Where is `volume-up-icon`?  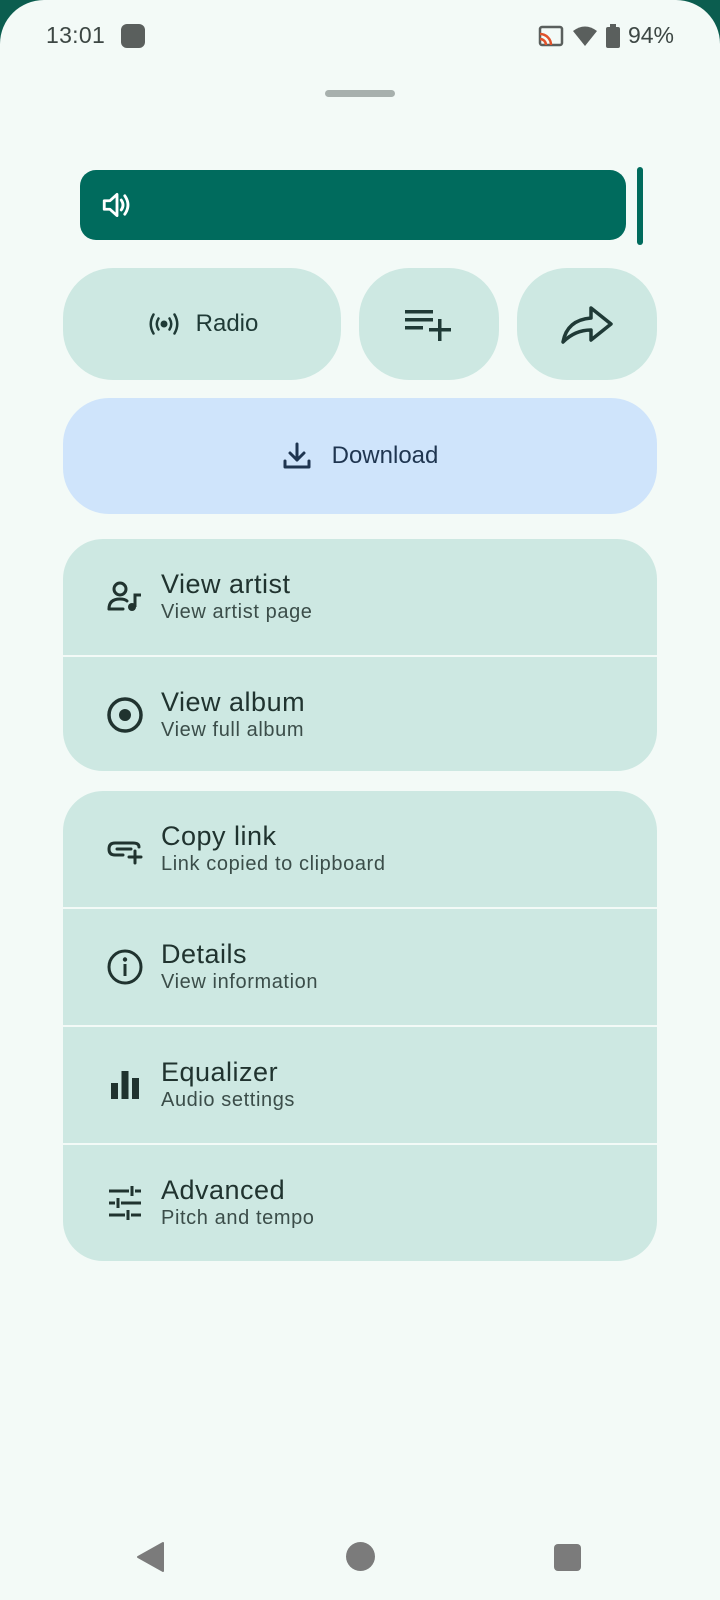
volume-up-icon is located at coordinates (116, 205).